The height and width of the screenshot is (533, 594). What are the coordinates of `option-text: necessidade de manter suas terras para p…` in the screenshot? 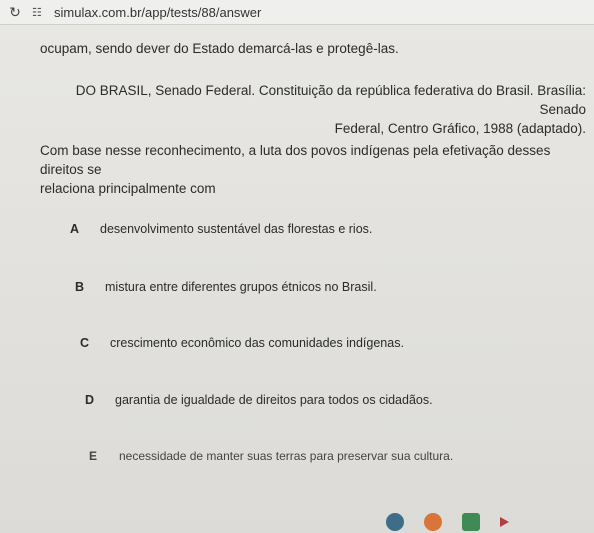 It's located at (286, 456).